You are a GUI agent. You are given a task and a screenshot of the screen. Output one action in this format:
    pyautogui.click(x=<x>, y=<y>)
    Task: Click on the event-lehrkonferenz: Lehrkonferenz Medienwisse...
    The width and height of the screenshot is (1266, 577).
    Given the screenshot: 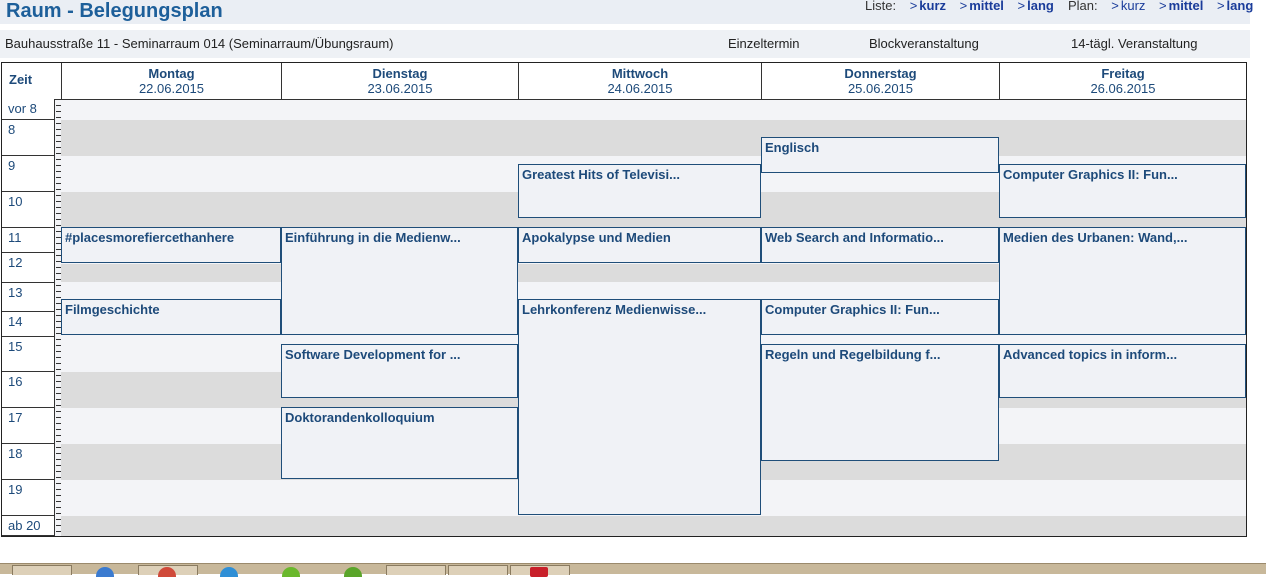 What is the action you would take?
    pyautogui.click(x=639, y=407)
    